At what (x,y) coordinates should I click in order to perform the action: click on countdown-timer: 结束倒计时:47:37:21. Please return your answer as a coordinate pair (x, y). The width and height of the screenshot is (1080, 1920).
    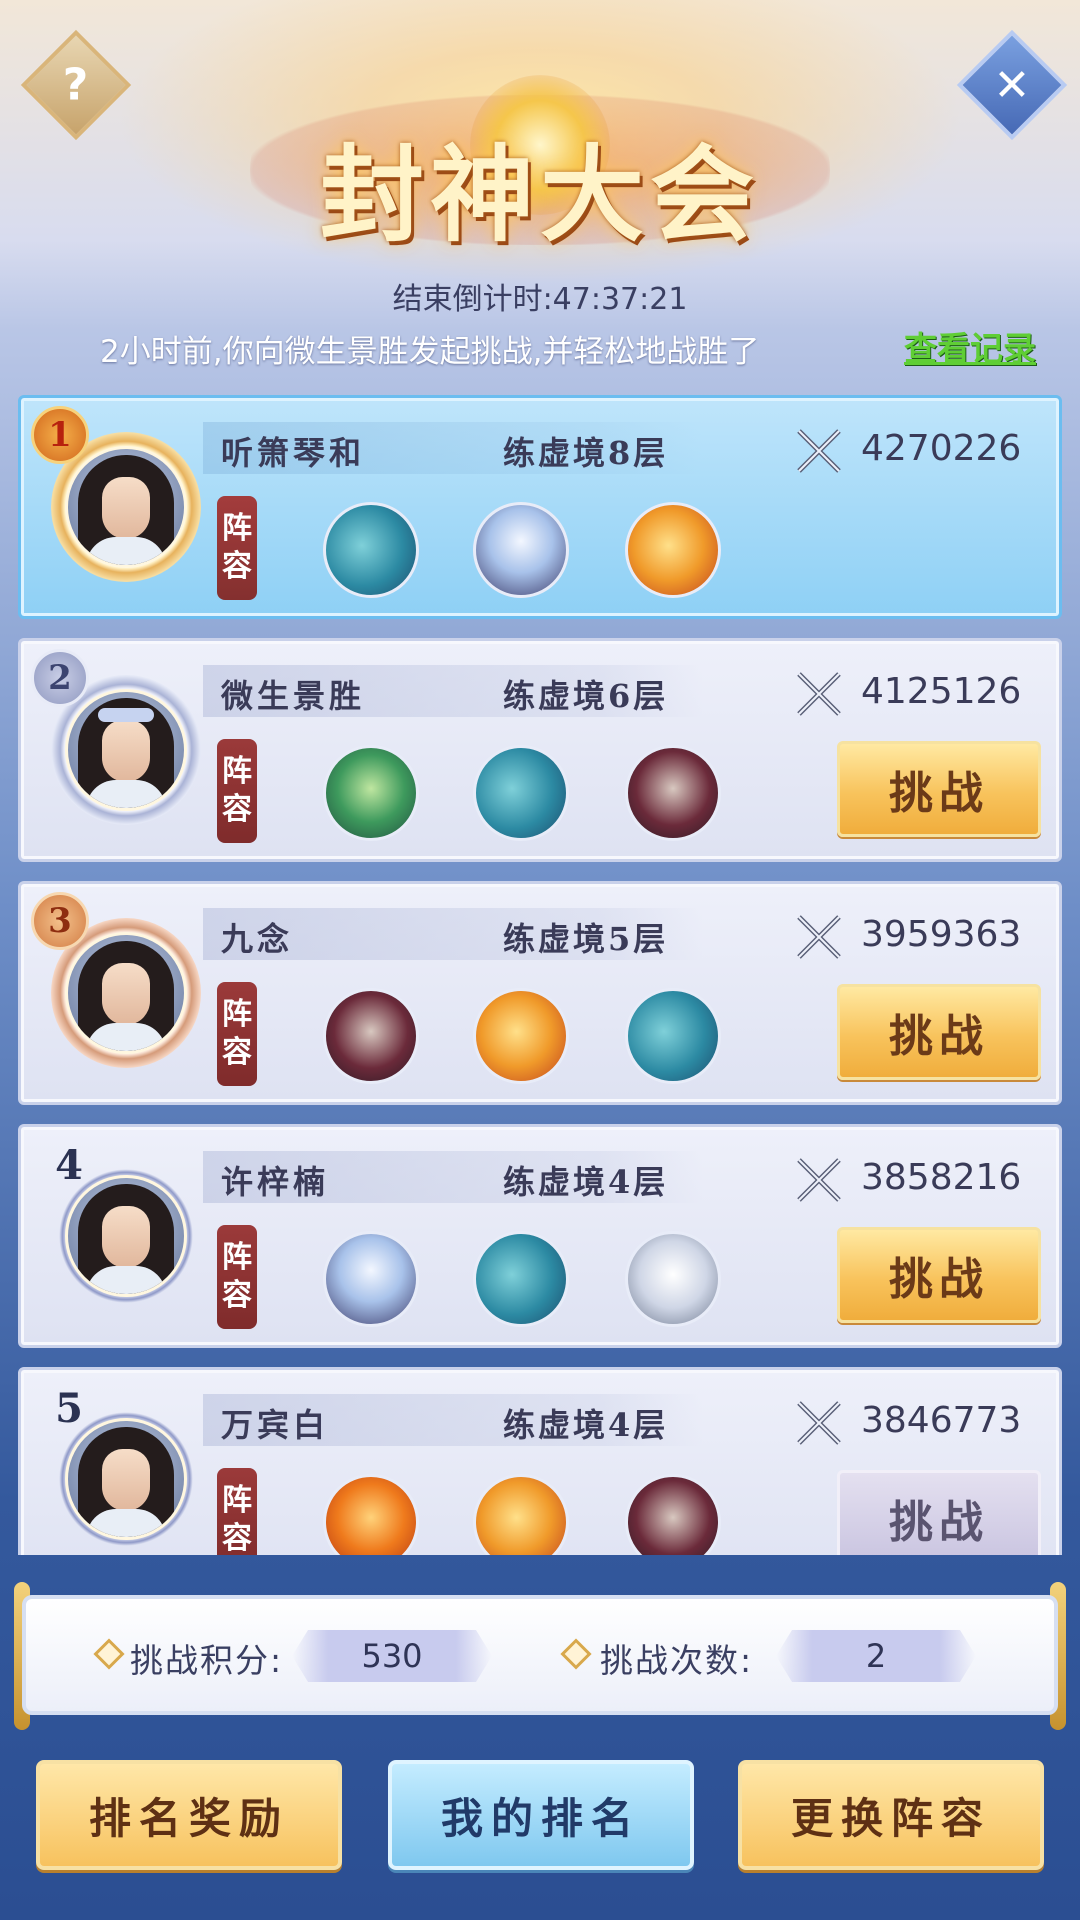
    Looking at the image, I should click on (540, 299).